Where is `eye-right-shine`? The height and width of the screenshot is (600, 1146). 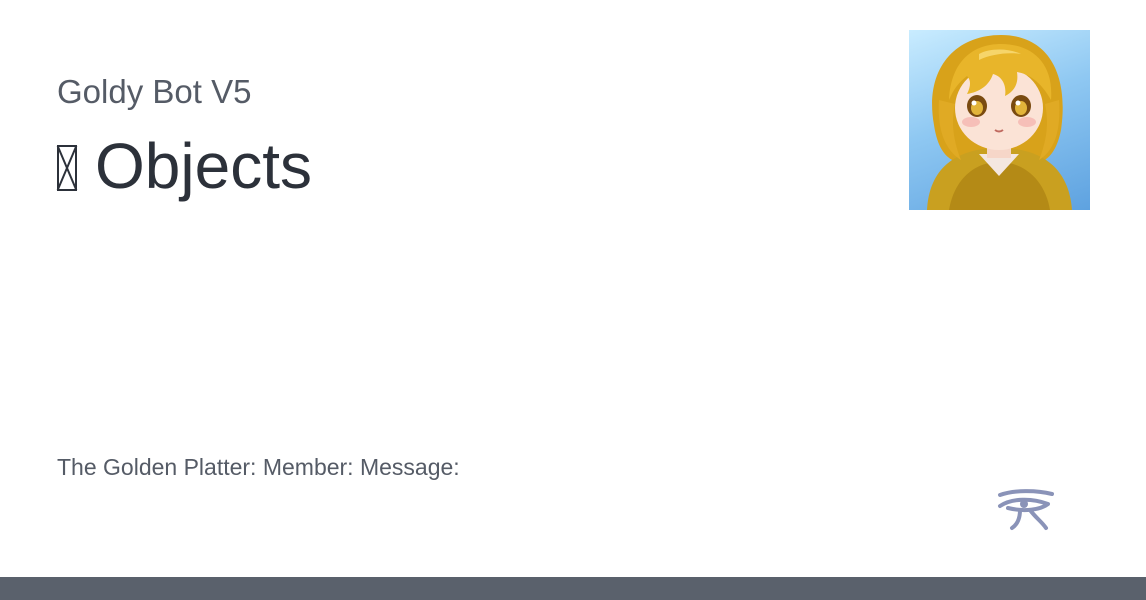
eye-right-shine is located at coordinates (1018, 103).